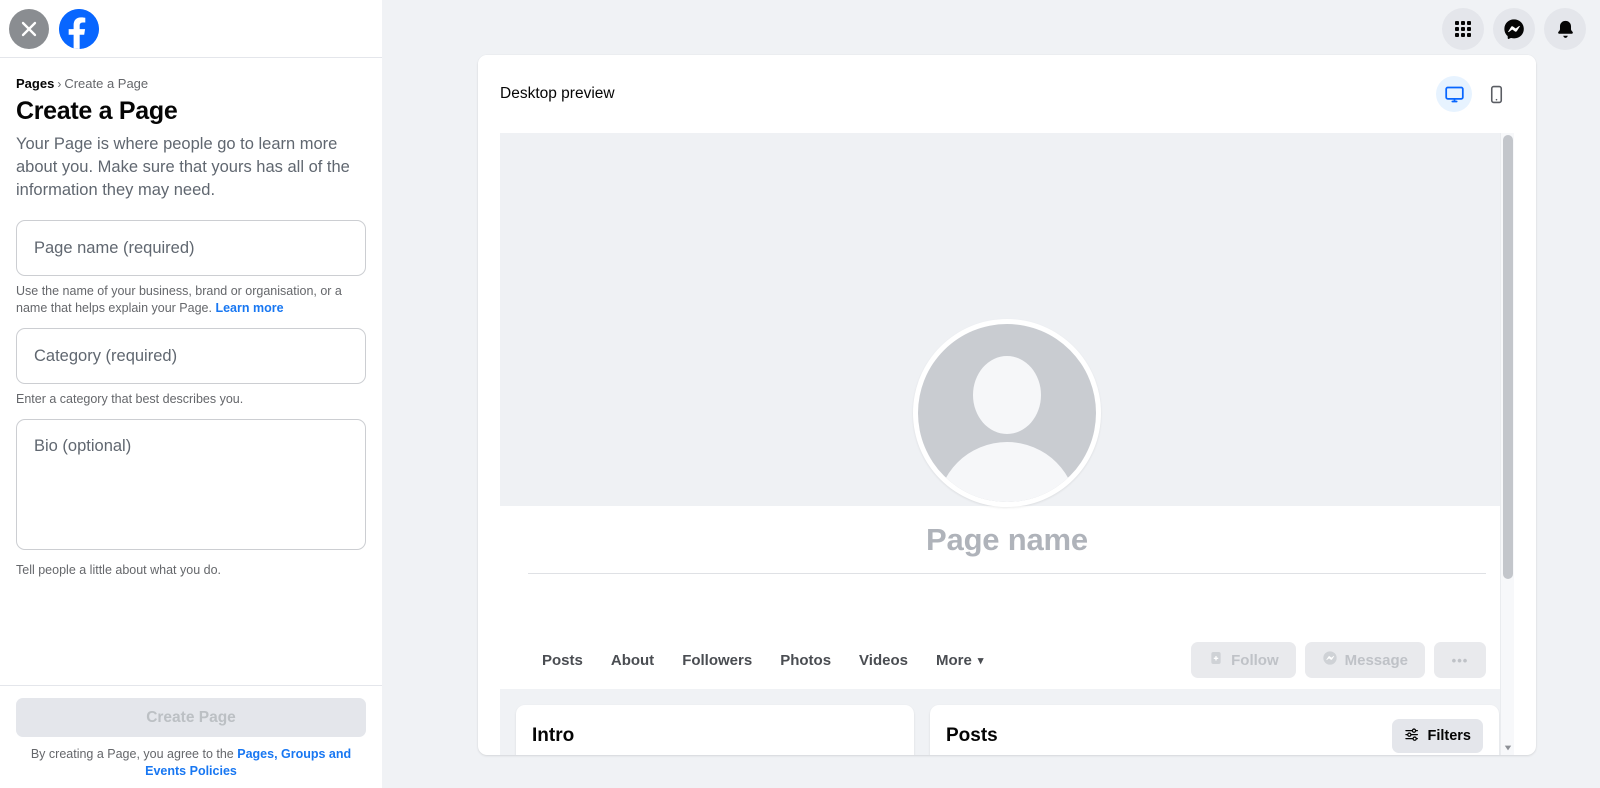 The image size is (1600, 788). I want to click on tab-videos-label: Videos, so click(883, 660).